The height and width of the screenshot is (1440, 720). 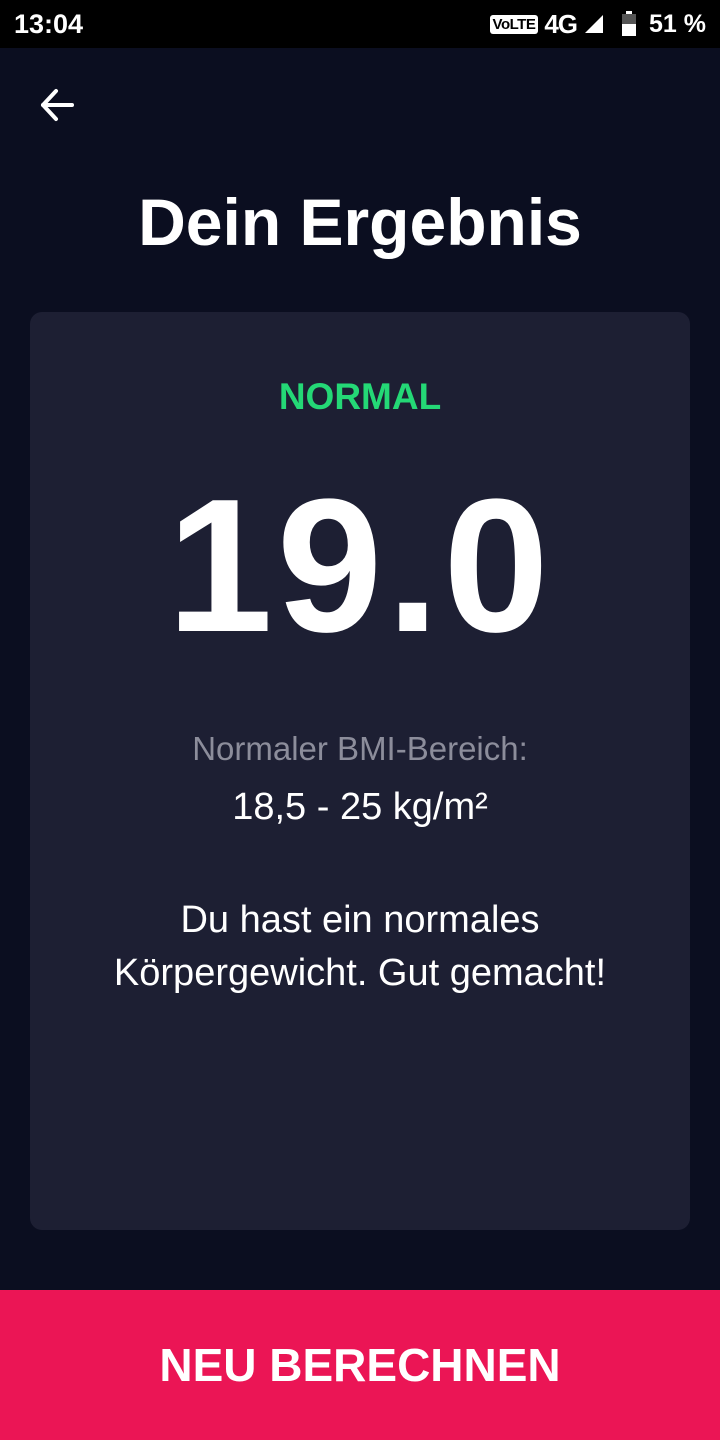 What do you see at coordinates (360, 566) in the screenshot?
I see `bmi-value: 19.0` at bounding box center [360, 566].